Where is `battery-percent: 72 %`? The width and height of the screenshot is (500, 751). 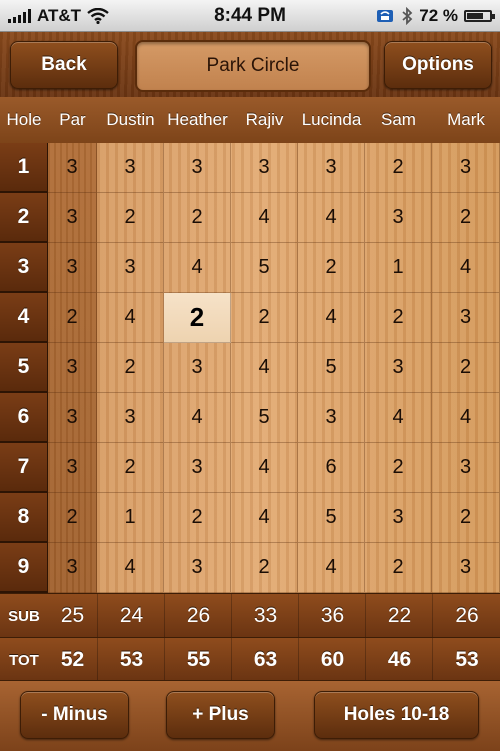
battery-percent: 72 % is located at coordinates (438, 15).